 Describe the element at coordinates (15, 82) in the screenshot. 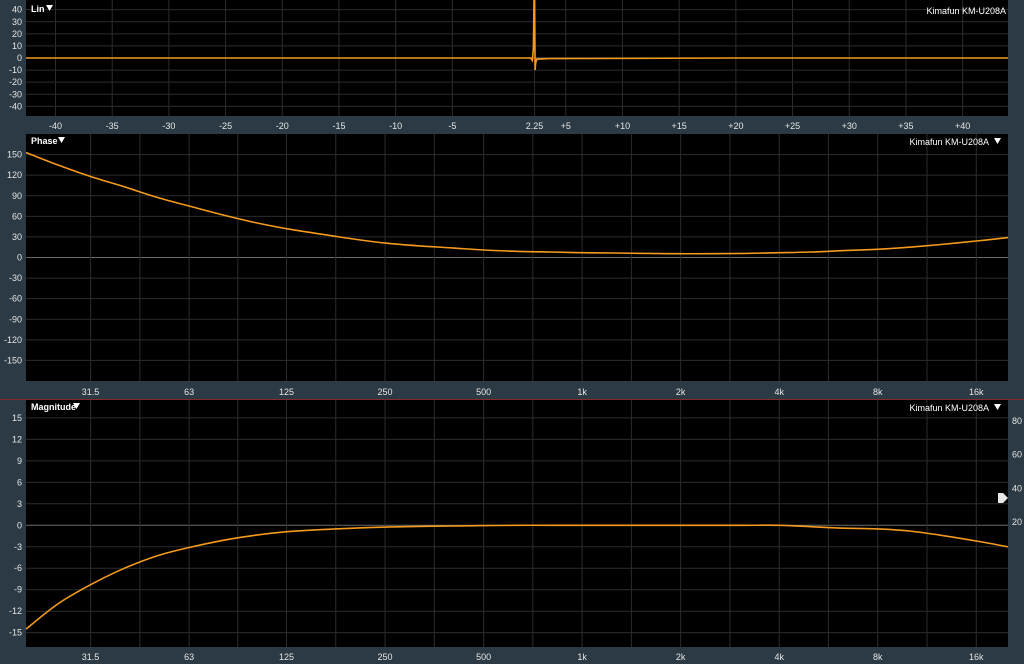

I see `impulse-ytick-label: -20` at that location.